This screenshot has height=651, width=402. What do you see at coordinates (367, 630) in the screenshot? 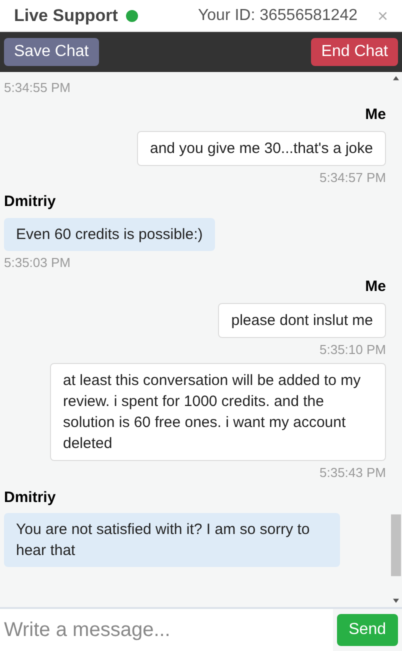
I see `send-button: Send` at bounding box center [367, 630].